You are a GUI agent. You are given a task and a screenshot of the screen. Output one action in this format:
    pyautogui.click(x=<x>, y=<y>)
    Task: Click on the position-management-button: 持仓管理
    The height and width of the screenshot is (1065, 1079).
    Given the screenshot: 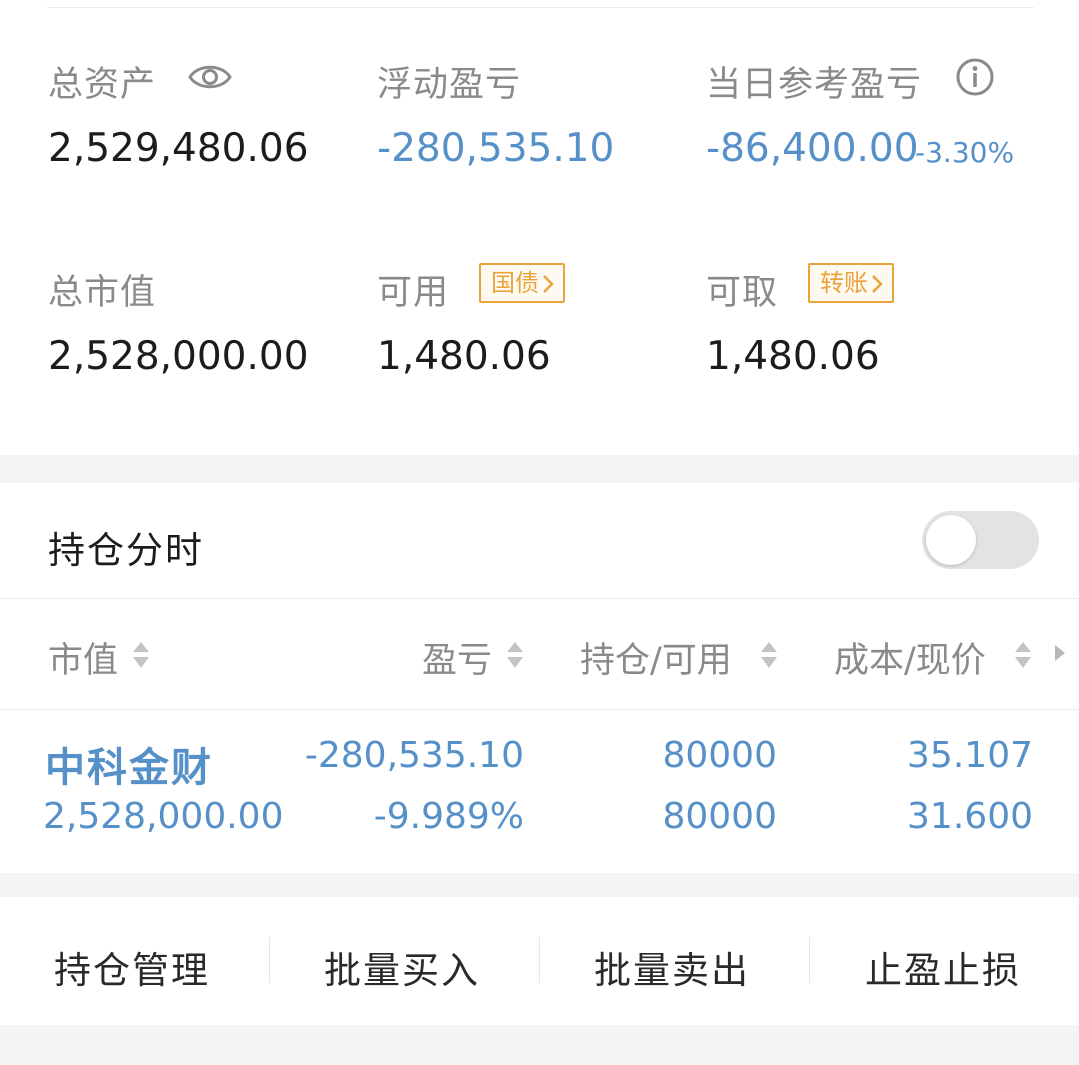 What is the action you would take?
    pyautogui.click(x=132, y=967)
    